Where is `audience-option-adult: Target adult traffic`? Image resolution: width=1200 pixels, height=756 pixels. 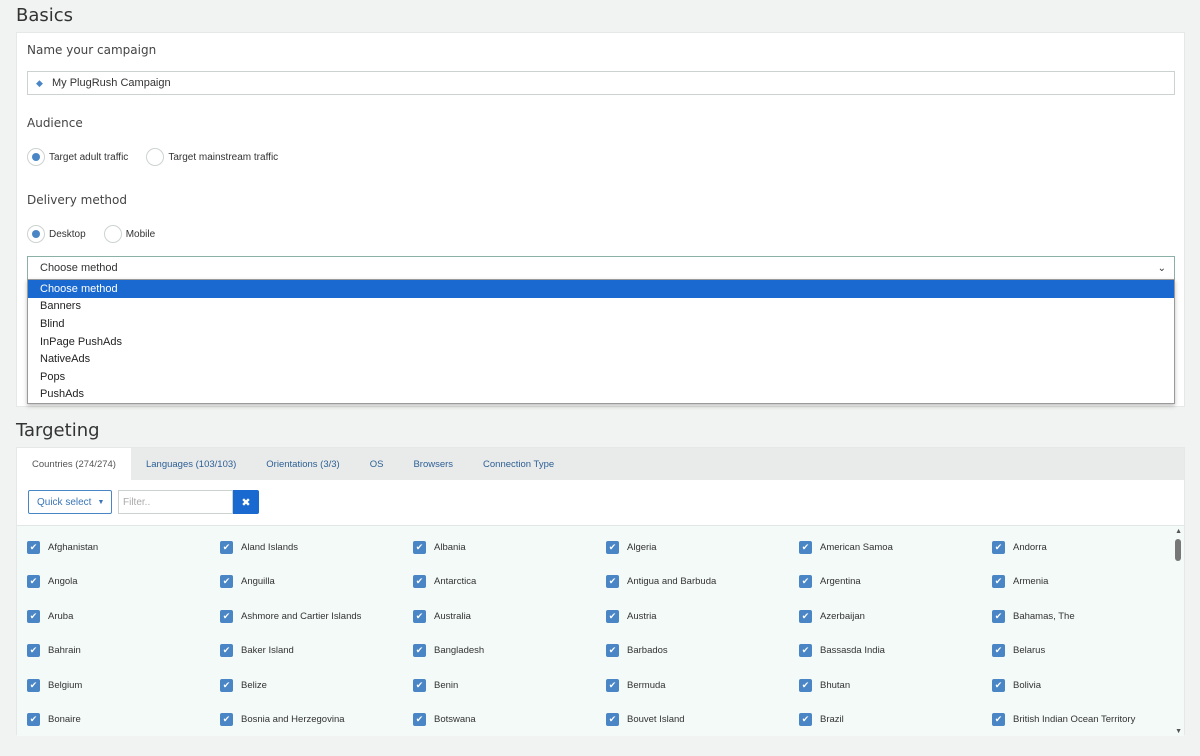 audience-option-adult: Target adult traffic is located at coordinates (77, 157).